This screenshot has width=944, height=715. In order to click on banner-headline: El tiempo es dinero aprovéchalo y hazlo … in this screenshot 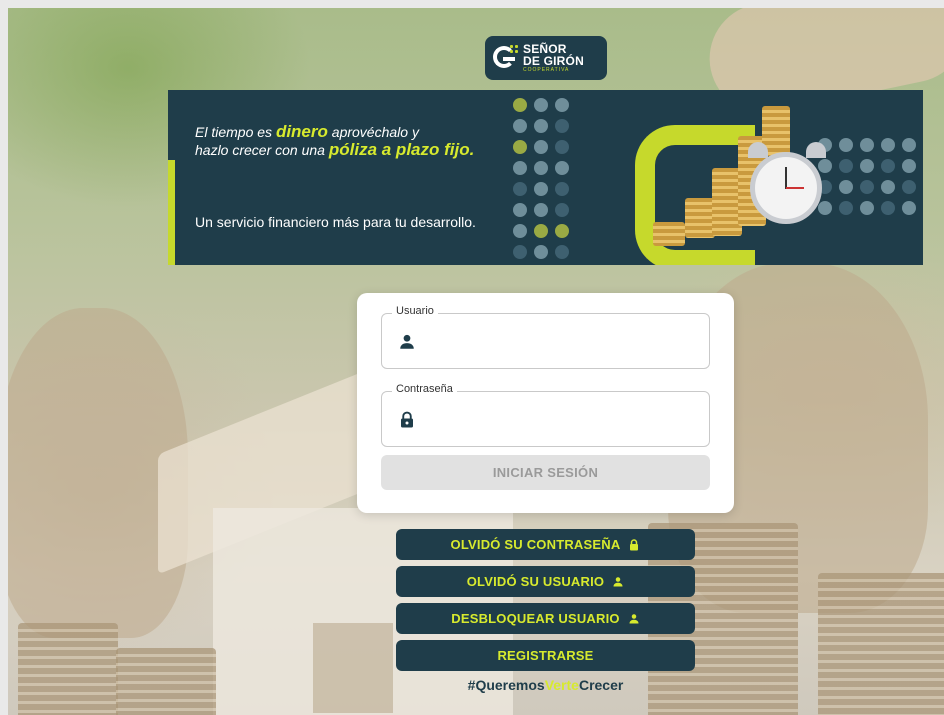, I will do `click(360, 141)`.